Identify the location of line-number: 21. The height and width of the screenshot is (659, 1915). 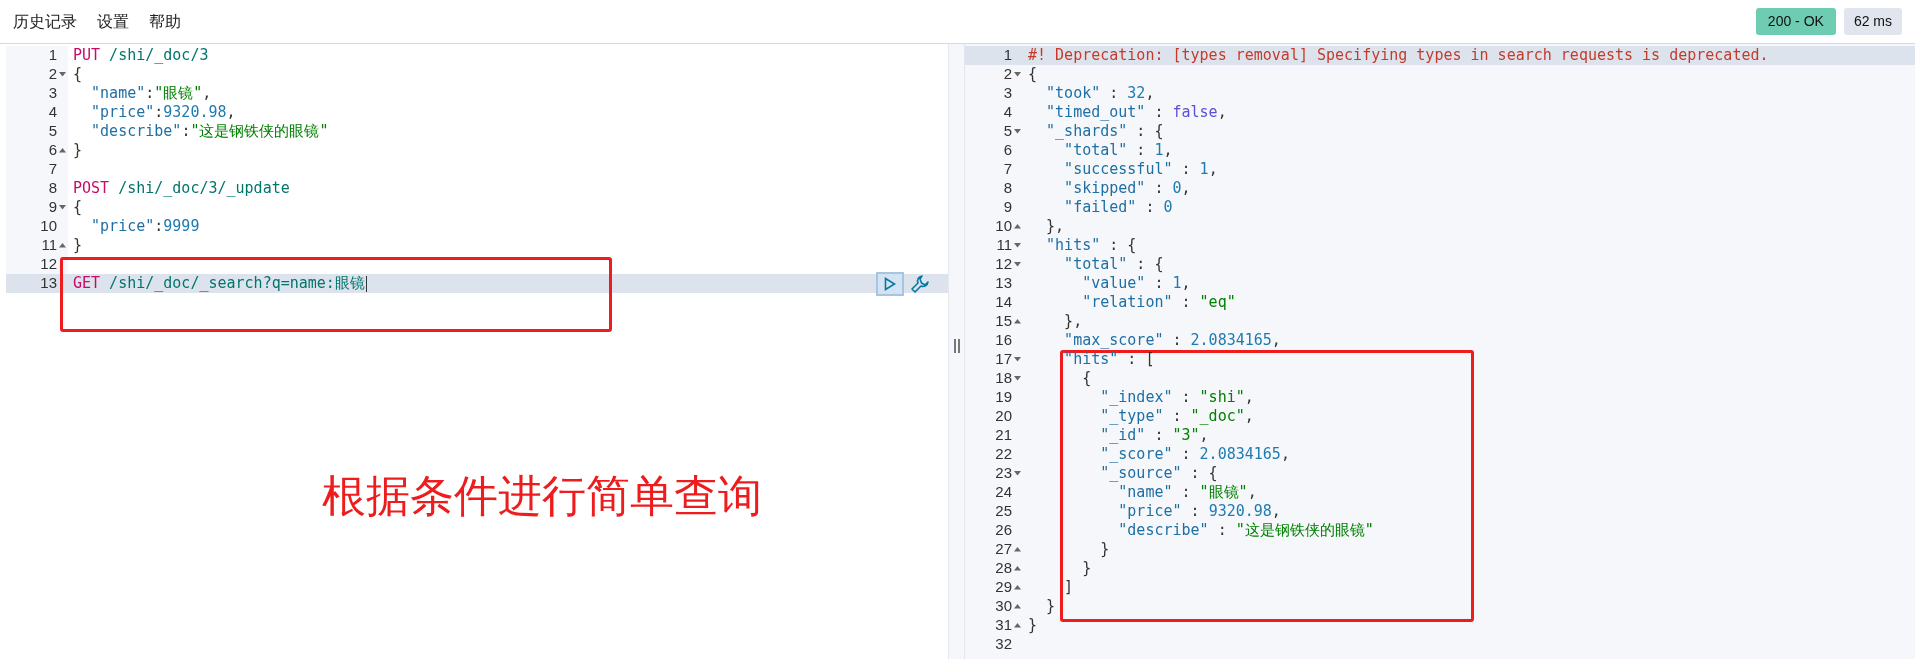
(1003, 435).